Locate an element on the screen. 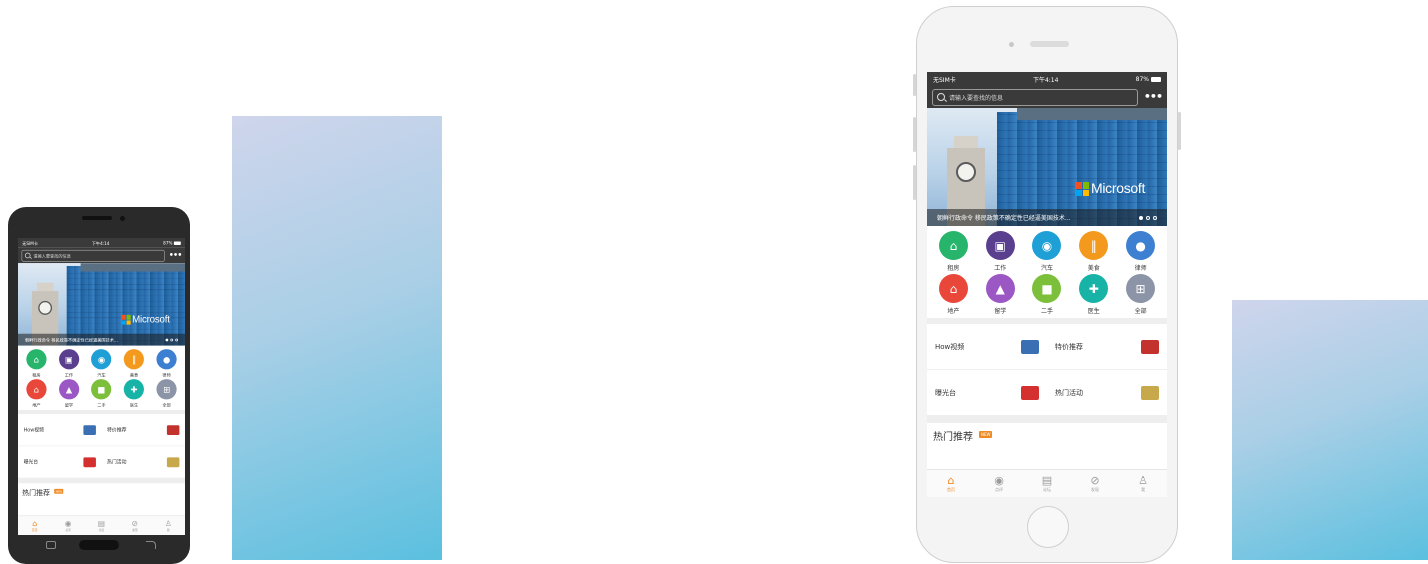 Image resolution: width=1428 pixels, height=564 pixels. hot-section-header: 热门推荐 NEW is located at coordinates (101, 490).